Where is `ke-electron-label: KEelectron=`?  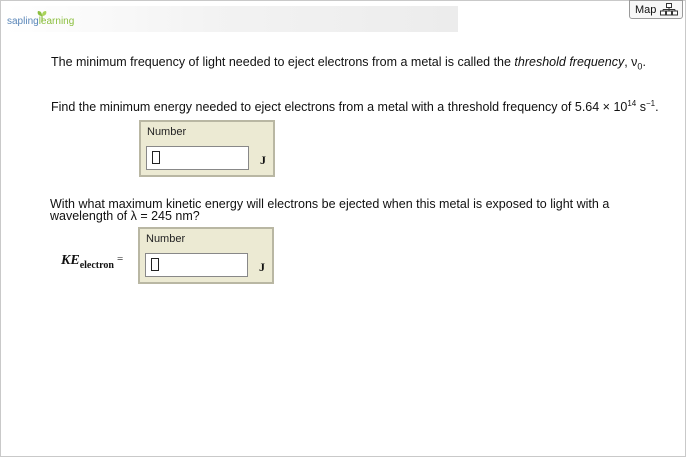 ke-electron-label: KEelectron= is located at coordinates (92, 262).